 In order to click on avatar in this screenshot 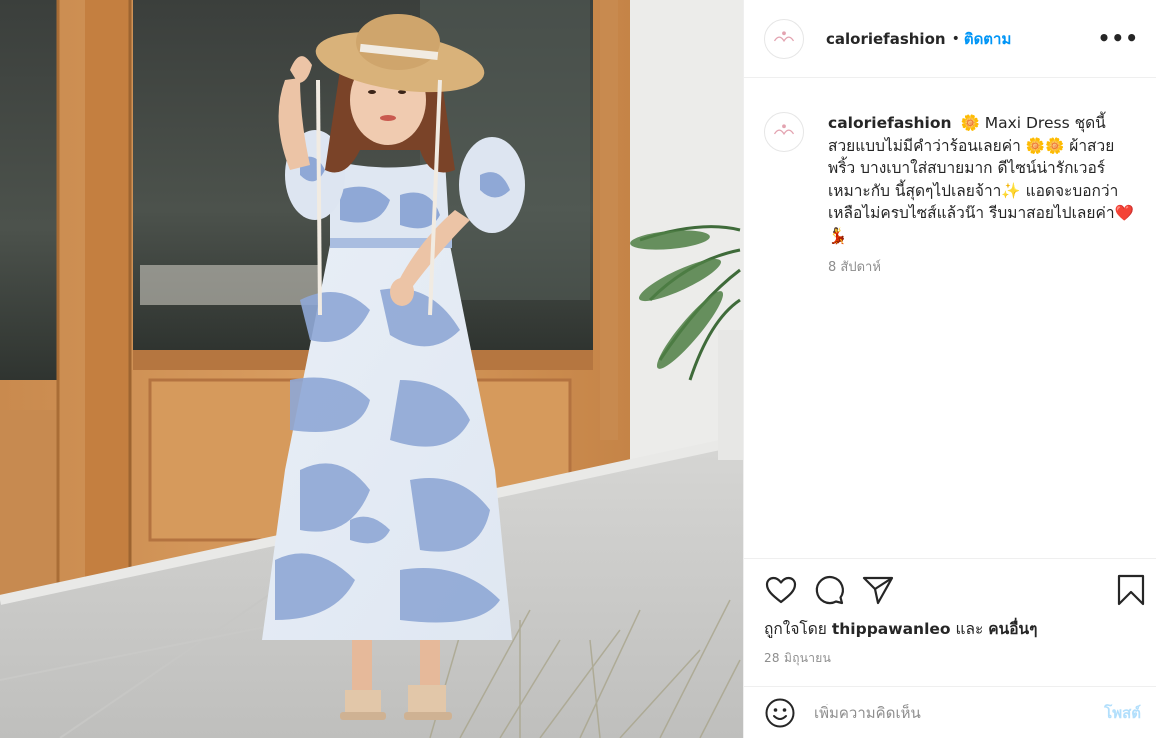, I will do `click(784, 38)`.